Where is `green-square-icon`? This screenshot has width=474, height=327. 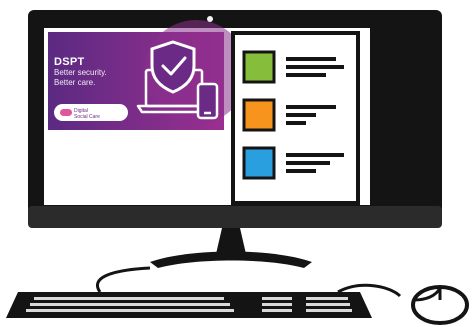
green-square-icon is located at coordinates (259, 67).